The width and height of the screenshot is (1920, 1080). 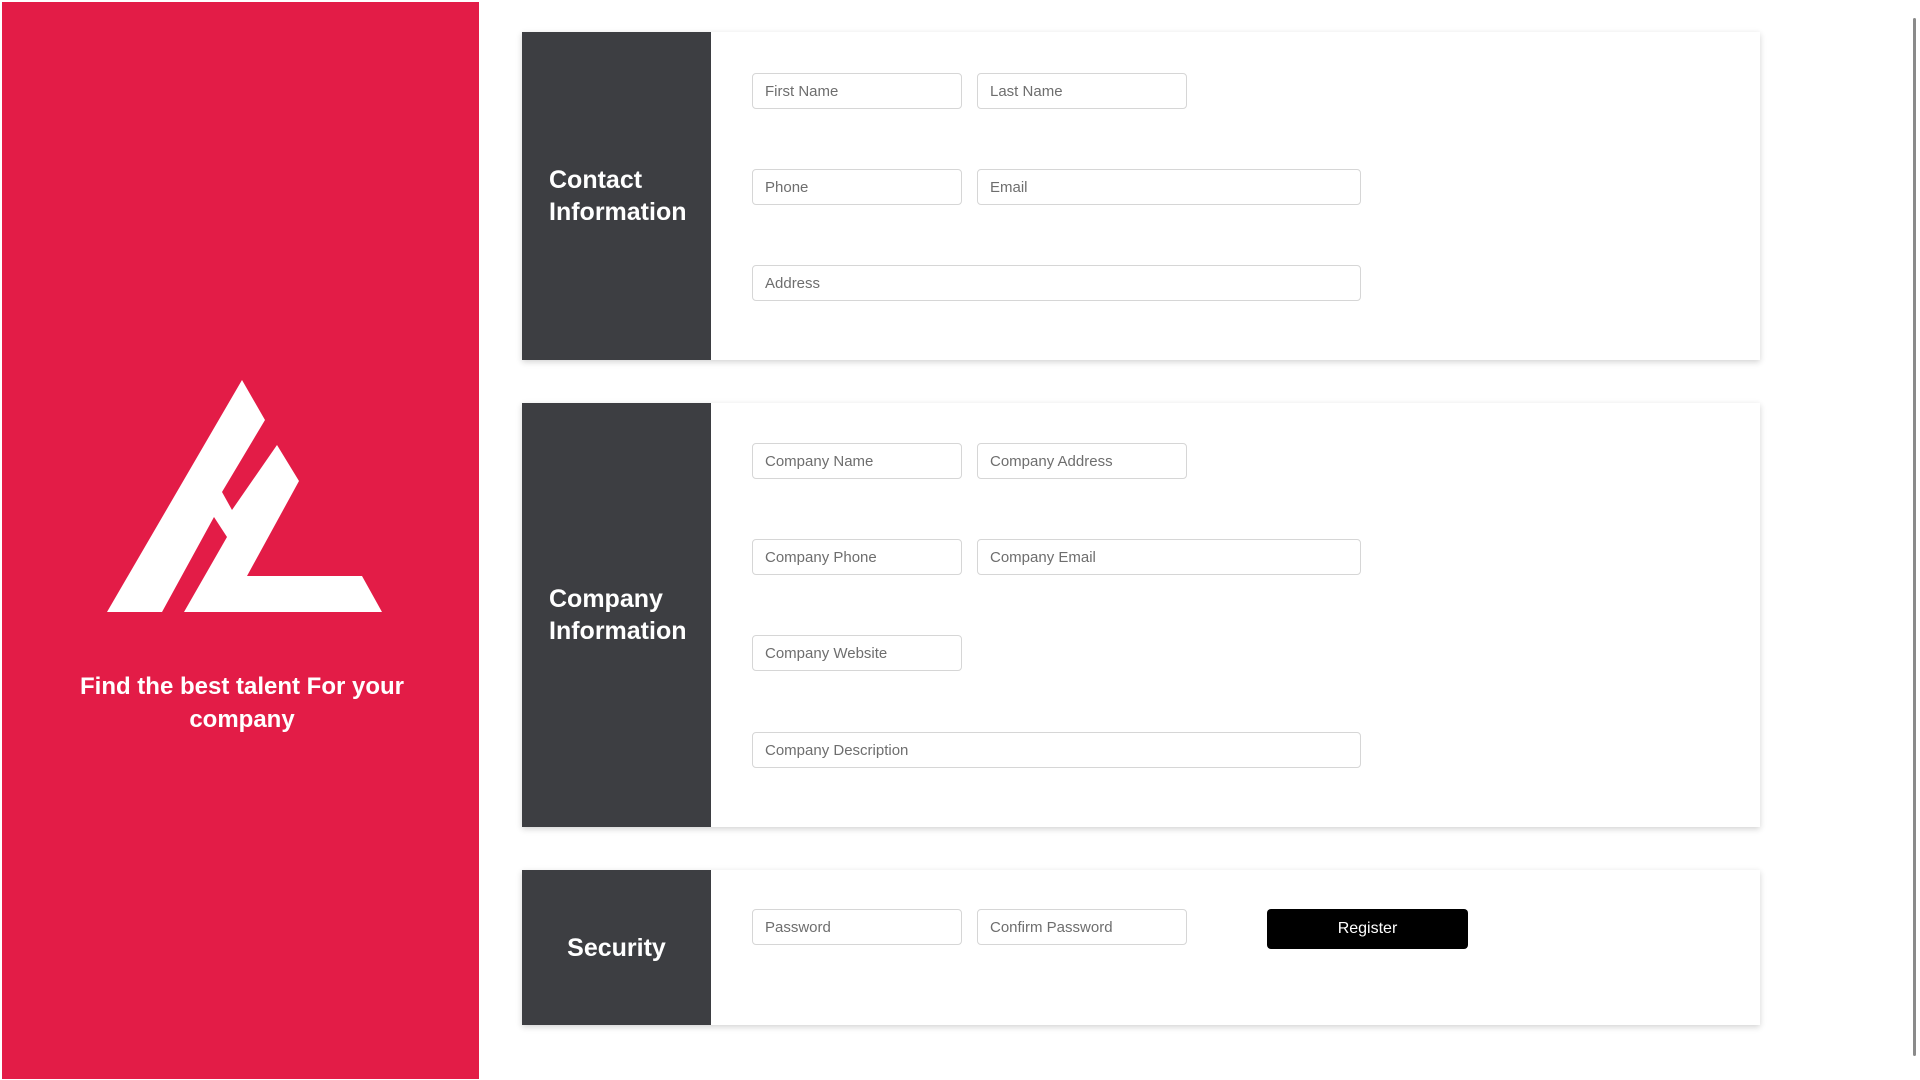 What do you see at coordinates (1169, 557) in the screenshot?
I see `company-email-input` at bounding box center [1169, 557].